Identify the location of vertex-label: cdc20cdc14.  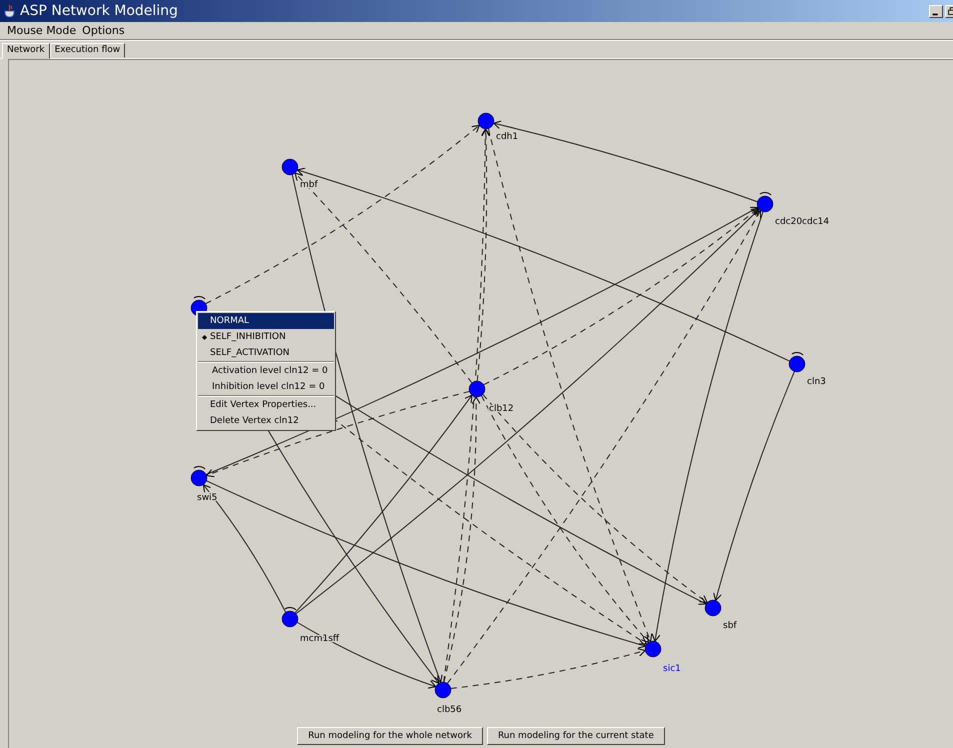
(802, 222).